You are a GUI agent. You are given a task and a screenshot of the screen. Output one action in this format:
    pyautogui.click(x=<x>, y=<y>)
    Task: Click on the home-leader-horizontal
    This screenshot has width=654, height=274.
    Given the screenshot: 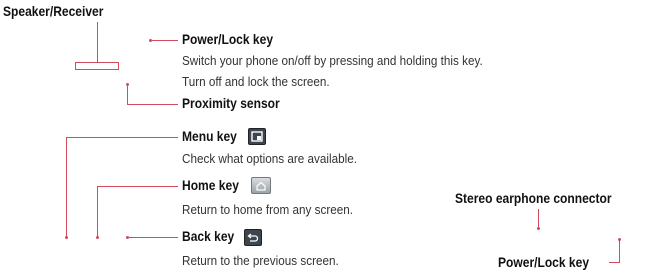 What is the action you would take?
    pyautogui.click(x=137, y=186)
    